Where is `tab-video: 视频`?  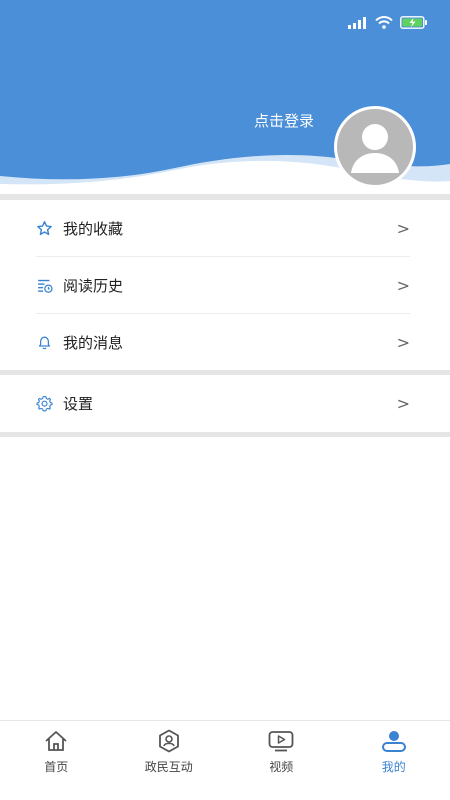 tab-video: 视频 is located at coordinates (281, 760).